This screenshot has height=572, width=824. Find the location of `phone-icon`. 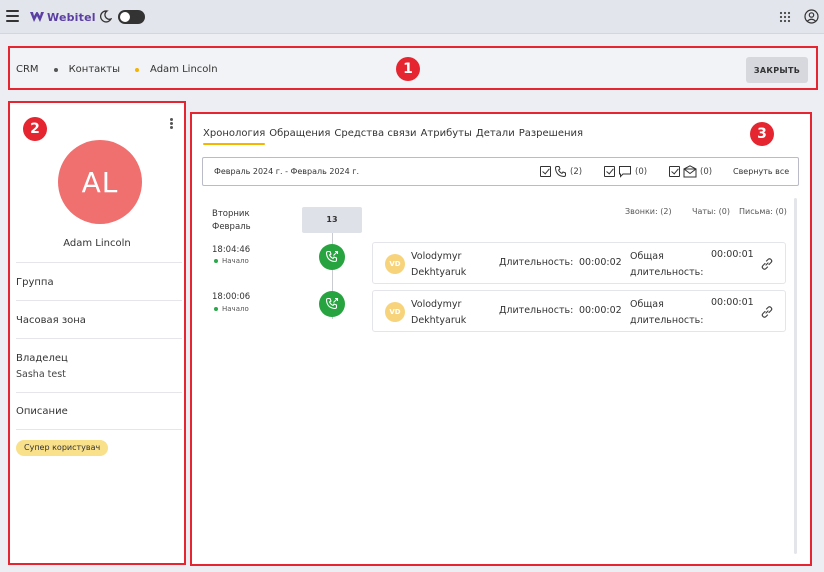

phone-icon is located at coordinates (560, 172).